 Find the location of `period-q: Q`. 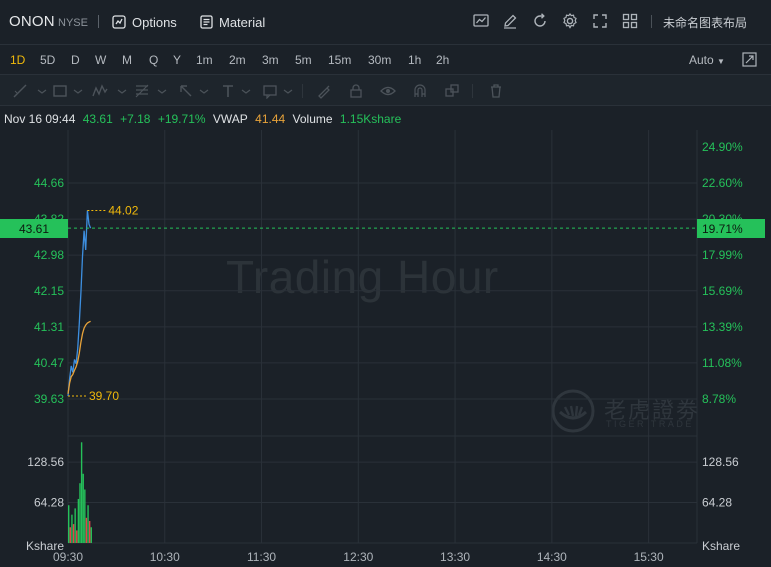

period-q: Q is located at coordinates (153, 60).